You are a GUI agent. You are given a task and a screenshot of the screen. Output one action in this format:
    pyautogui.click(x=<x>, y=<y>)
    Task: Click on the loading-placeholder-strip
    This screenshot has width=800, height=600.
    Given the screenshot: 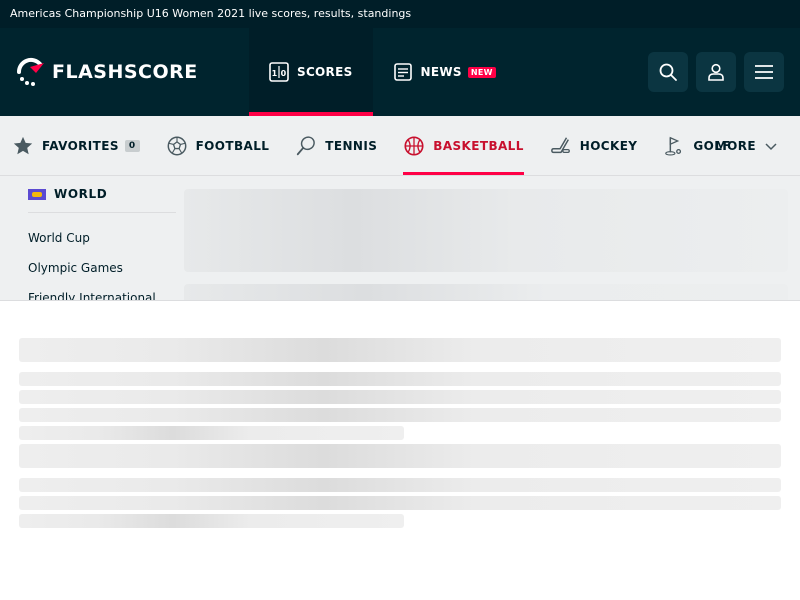 What is the action you would take?
    pyautogui.click(x=486, y=292)
    